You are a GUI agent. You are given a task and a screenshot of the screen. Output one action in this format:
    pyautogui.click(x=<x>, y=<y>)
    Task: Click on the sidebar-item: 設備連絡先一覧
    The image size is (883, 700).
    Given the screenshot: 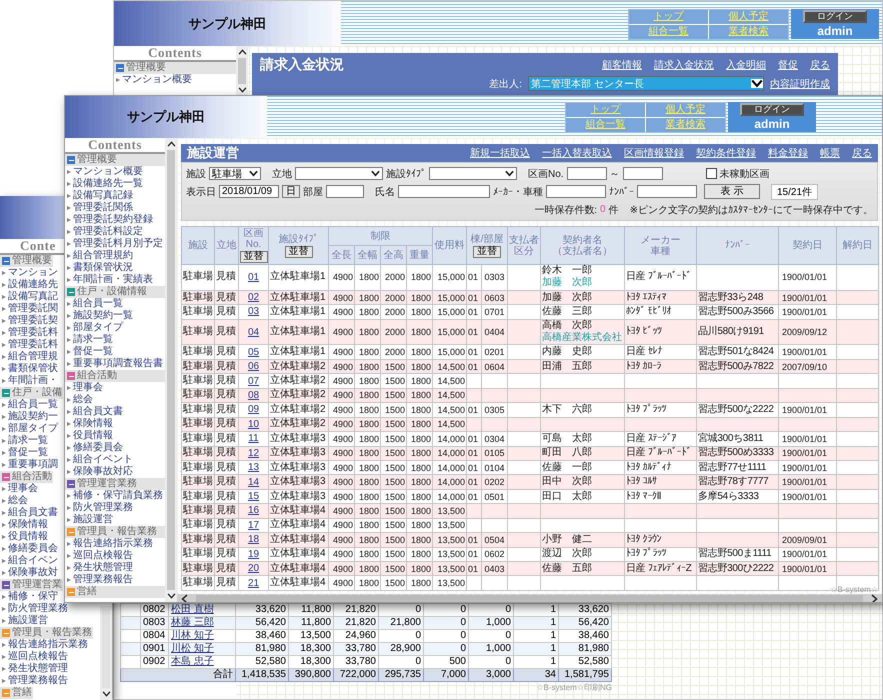 What is the action you would take?
    pyautogui.click(x=115, y=184)
    